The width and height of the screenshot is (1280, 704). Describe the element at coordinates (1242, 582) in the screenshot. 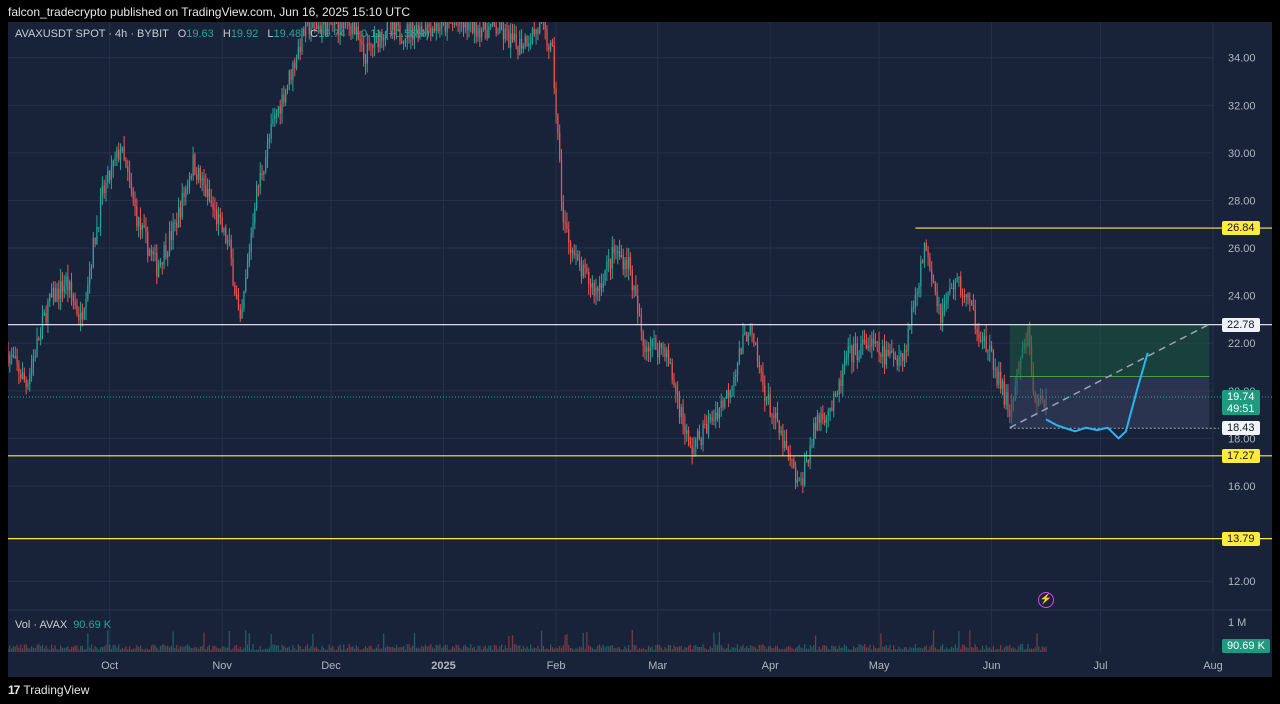

I see `y-tick-label: 12.00` at that location.